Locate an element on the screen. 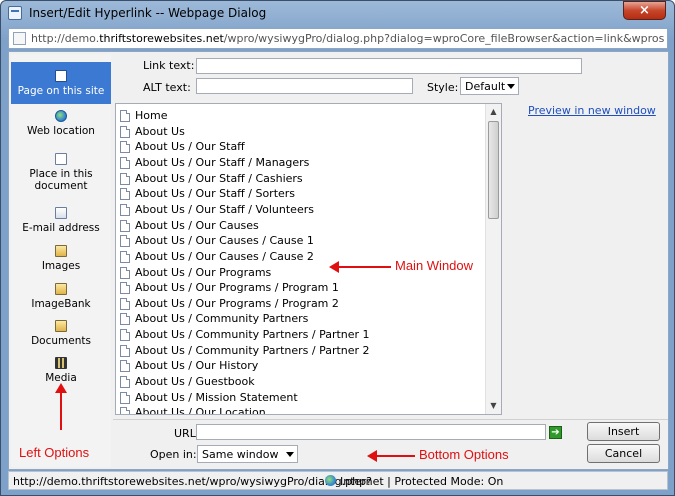 This screenshot has width=675, height=496. url-input is located at coordinates (371, 432).